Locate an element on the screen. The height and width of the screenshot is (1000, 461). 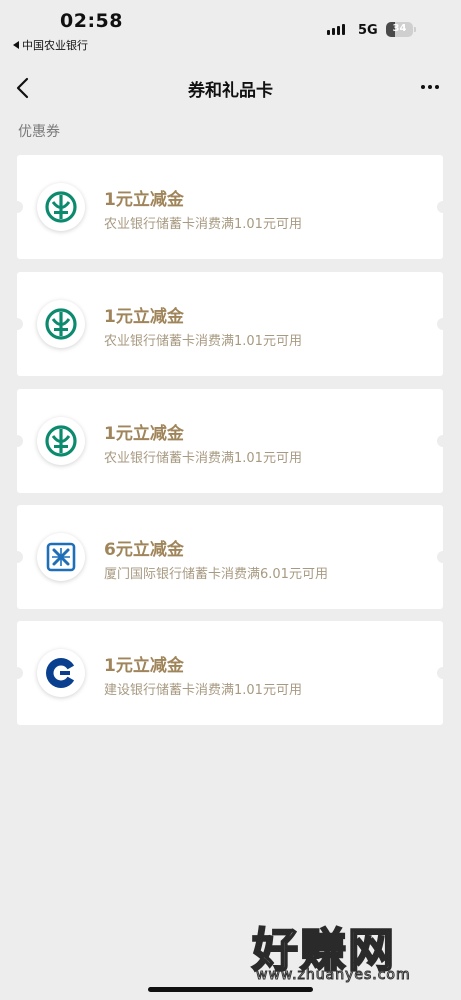
coupon-description: 厦门国际银行储蓄卡消费满6.01元可用 is located at coordinates (216, 574).